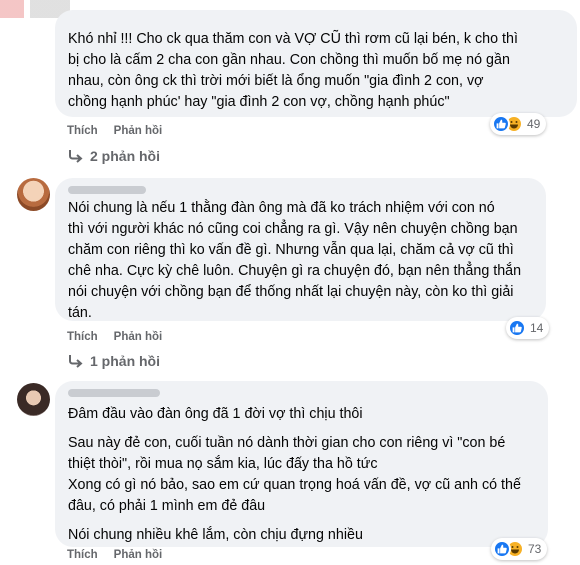  Describe the element at coordinates (528, 328) in the screenshot. I see `reaction-summary: 14` at that location.